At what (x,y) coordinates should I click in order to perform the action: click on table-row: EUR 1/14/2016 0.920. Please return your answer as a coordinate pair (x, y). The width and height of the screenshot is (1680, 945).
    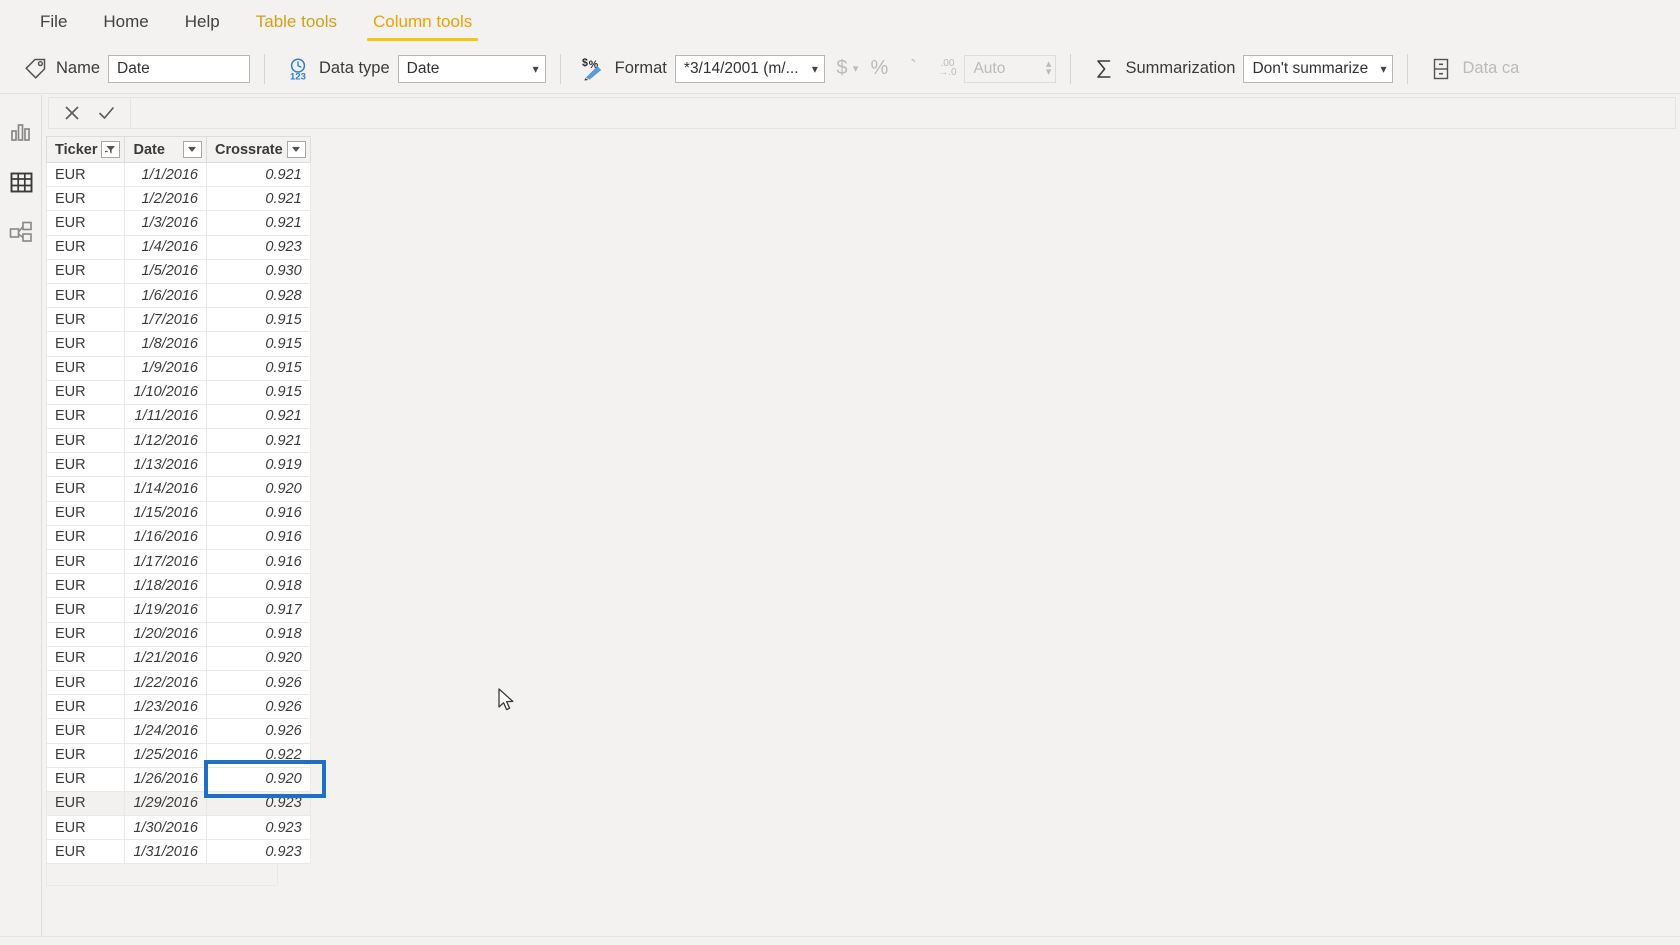
    Looking at the image, I should click on (178, 489).